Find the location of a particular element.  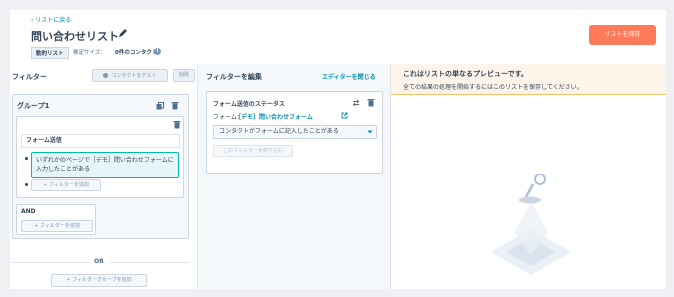

filters-panel-header: フィルター コンタクトをテスト 削除 is located at coordinates (104, 76).